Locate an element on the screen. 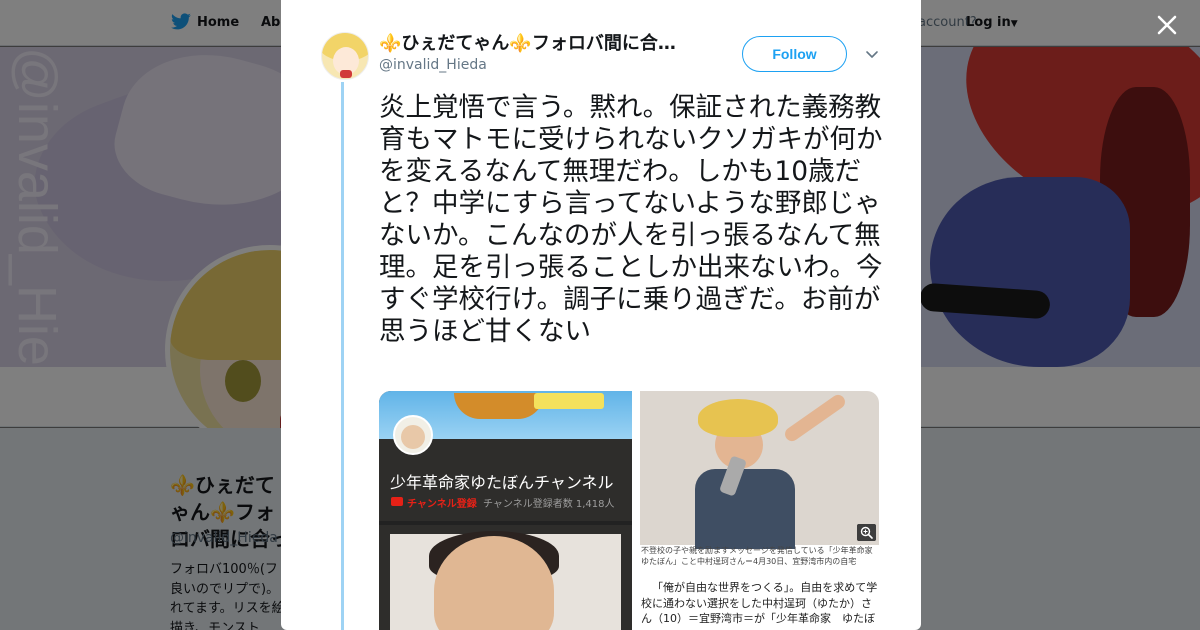 The width and height of the screenshot is (1200, 630). tweet-media-youtube-screenshot: 少年革命家ゆたぼんチャンネル チャンネル登録 チャンネル登録者数 1,418人 is located at coordinates (505, 510).